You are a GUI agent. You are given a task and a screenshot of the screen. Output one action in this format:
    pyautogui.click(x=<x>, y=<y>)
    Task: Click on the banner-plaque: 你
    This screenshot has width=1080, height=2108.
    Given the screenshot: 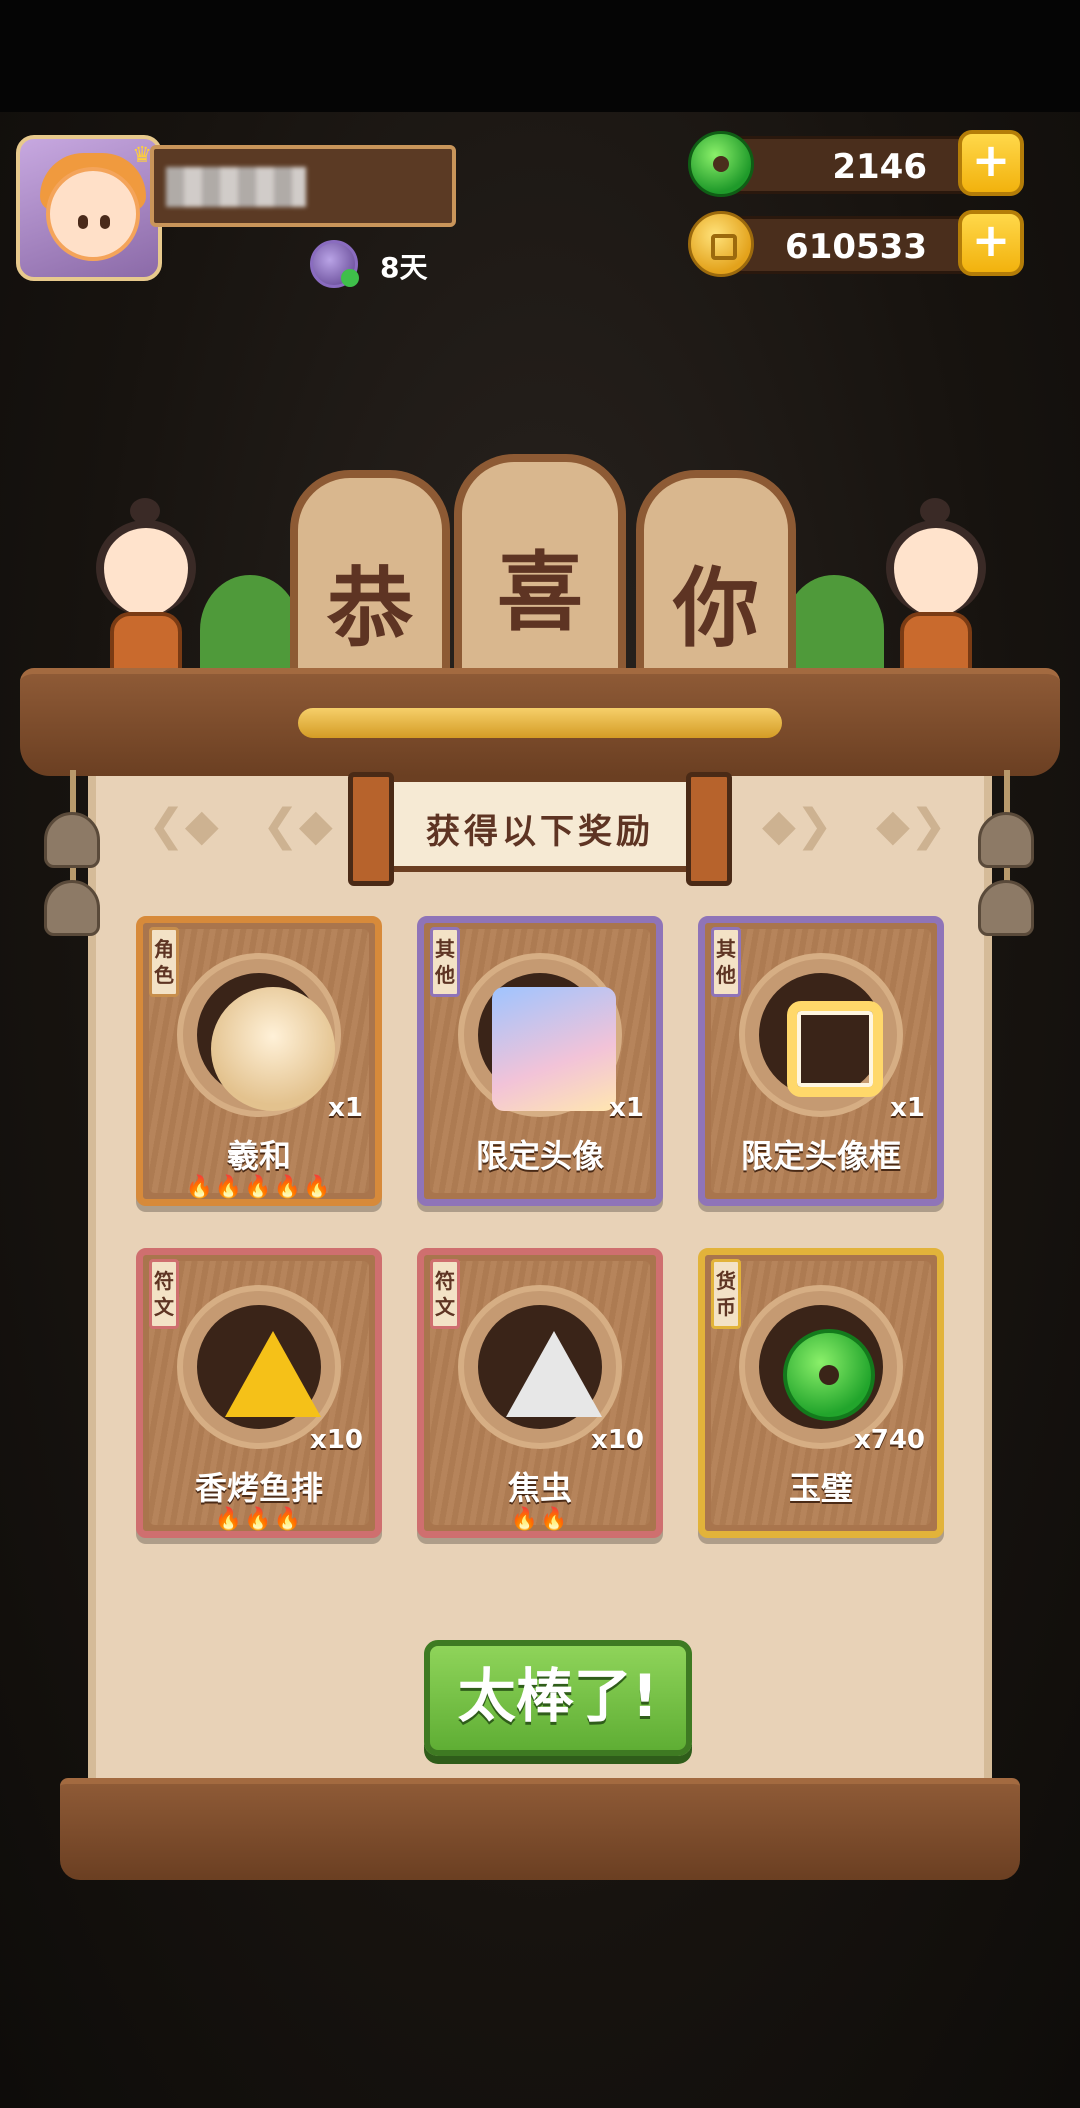 What is the action you would take?
    pyautogui.click(x=716, y=580)
    